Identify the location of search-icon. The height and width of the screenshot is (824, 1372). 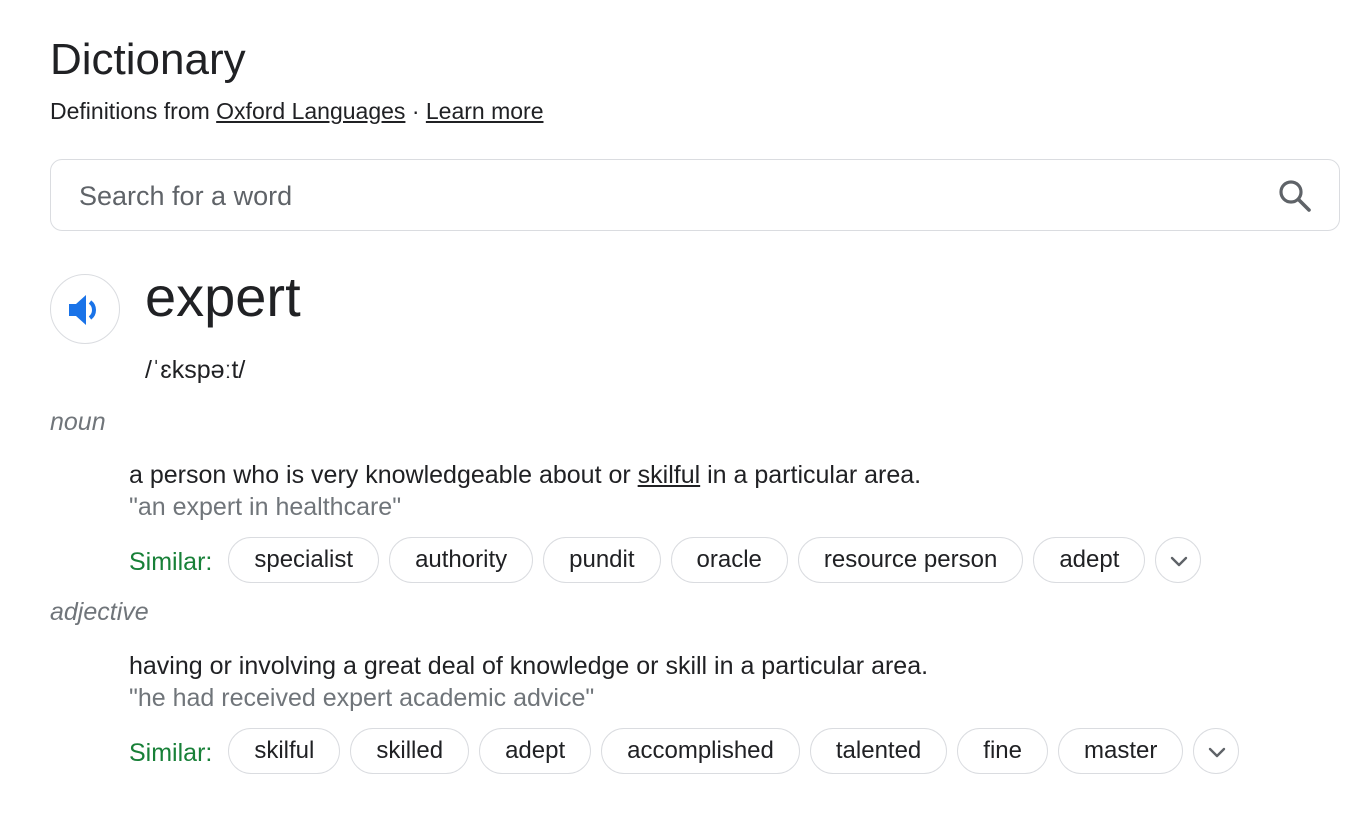
(1295, 196).